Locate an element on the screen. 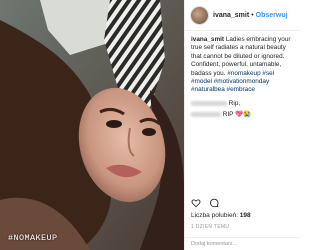 Image resolution: width=320 pixels, height=250 pixels. post-header: ivana_smit • Obserwuj is located at coordinates (242, 15).